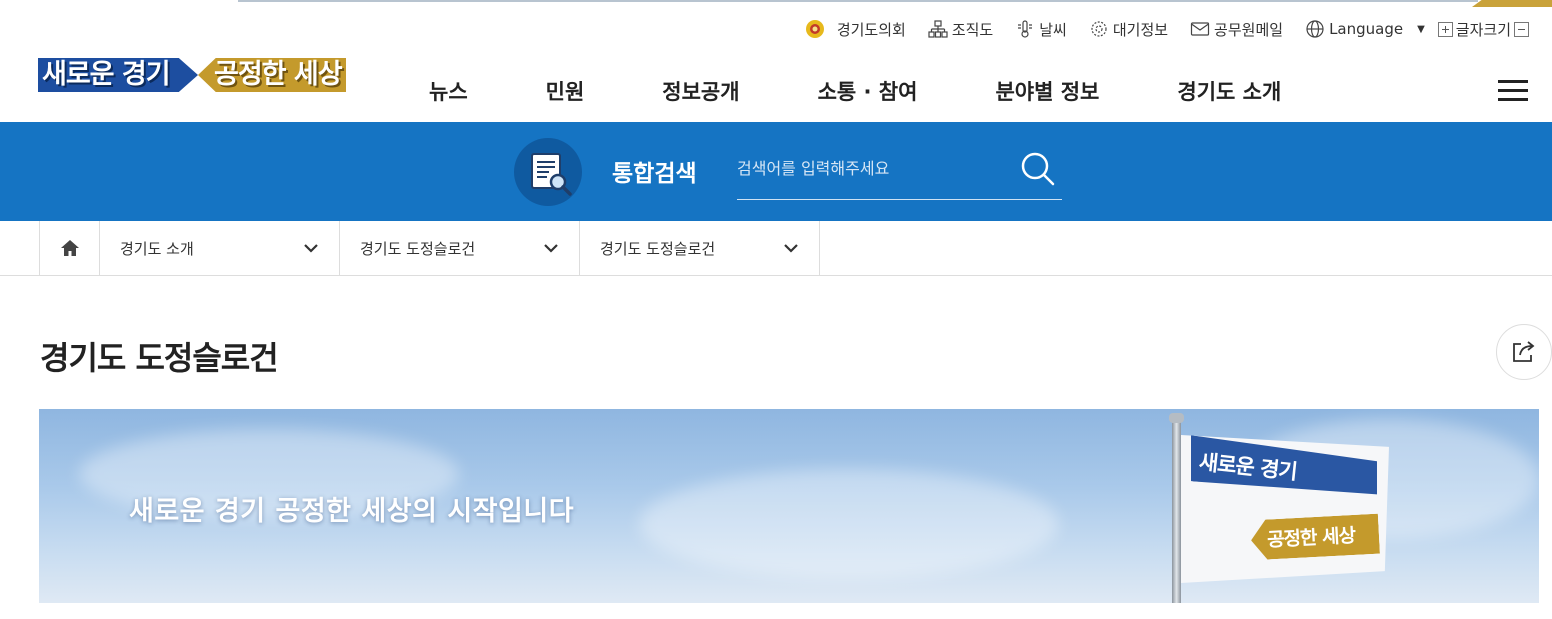  I want to click on search-input, so click(872, 168).